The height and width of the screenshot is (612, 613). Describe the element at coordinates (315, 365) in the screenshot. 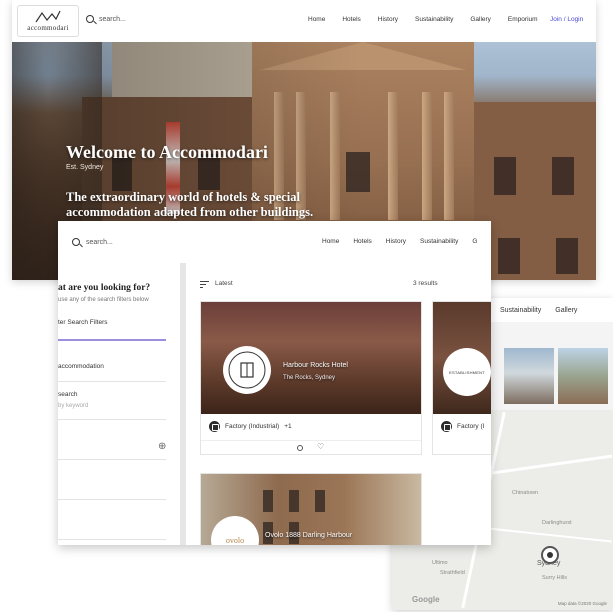

I see `hotel-name: Harbour Rocks Hotel` at that location.